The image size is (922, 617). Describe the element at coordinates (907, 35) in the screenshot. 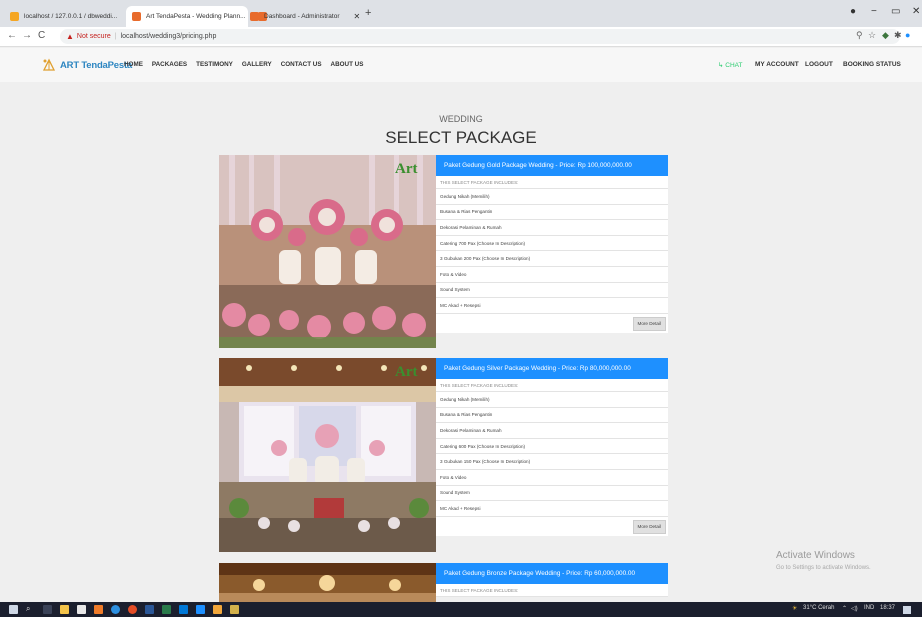

I see `account-icon: ●` at that location.